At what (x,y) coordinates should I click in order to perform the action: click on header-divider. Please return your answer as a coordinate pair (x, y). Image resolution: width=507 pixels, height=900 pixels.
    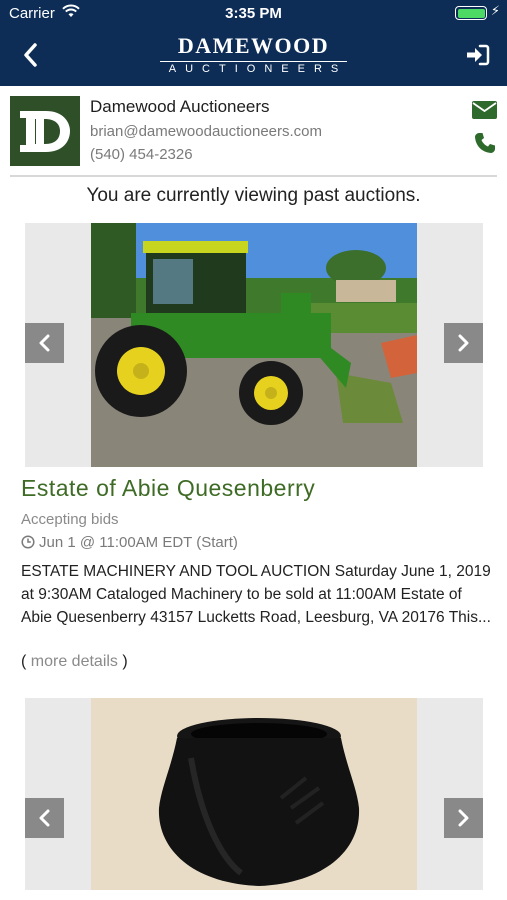
    Looking at the image, I should click on (253, 176).